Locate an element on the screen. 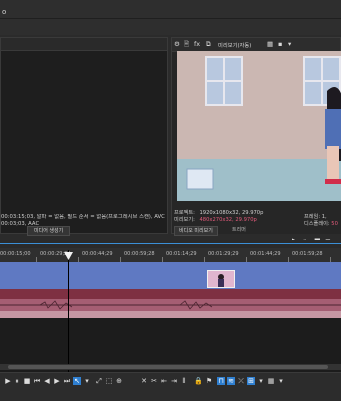  tab-video-preview: 비디오 미리보기 is located at coordinates (196, 231).